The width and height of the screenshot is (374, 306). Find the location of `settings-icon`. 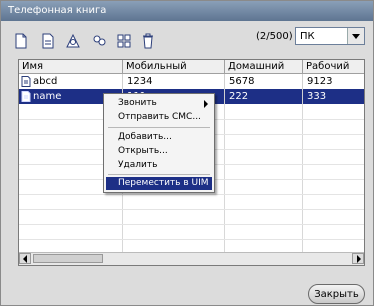

settings-icon is located at coordinates (124, 41).